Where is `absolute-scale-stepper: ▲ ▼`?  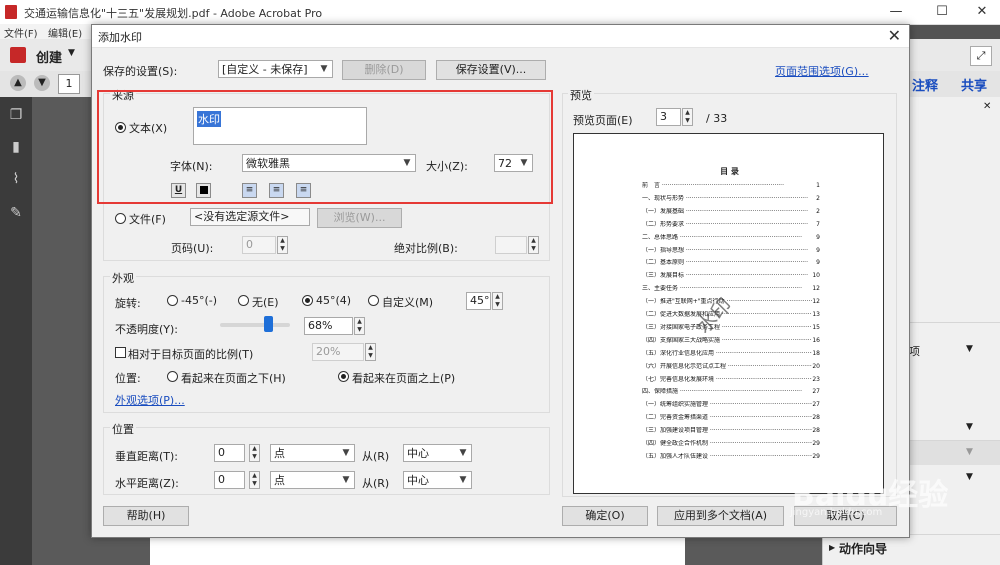 absolute-scale-stepper: ▲ ▼ is located at coordinates (533, 245).